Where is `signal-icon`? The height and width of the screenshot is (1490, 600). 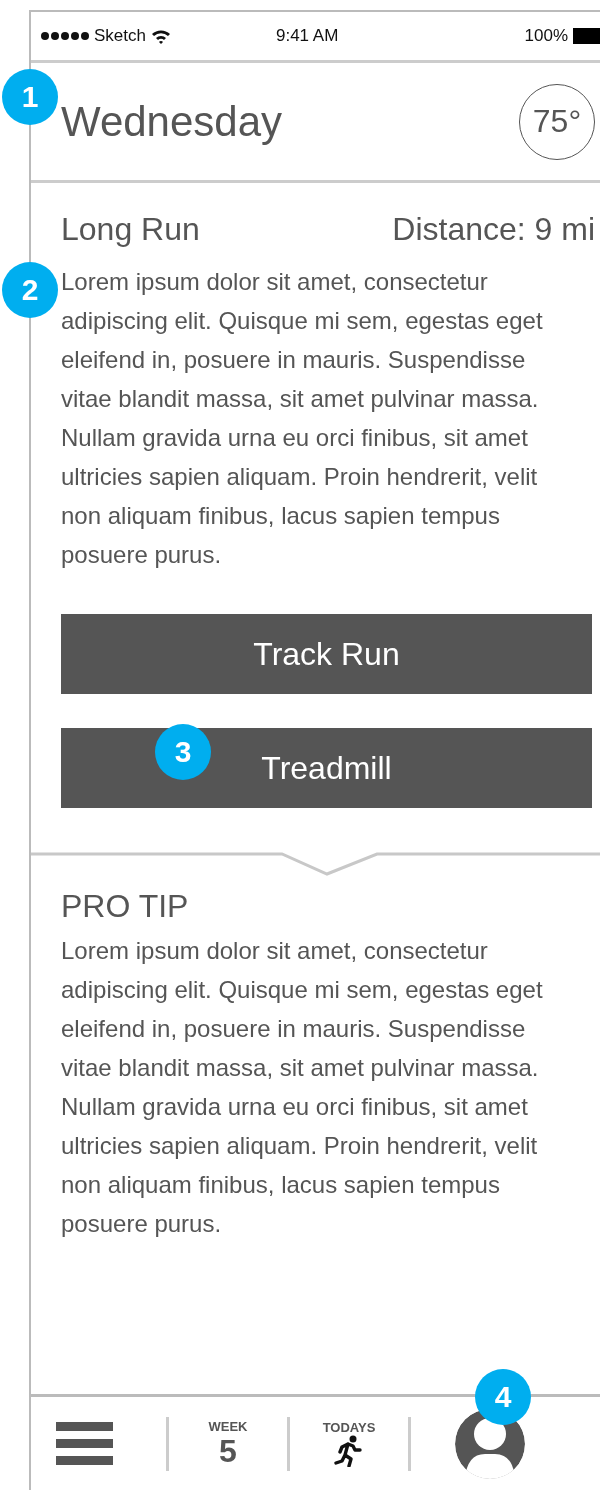
signal-icon is located at coordinates (65, 36).